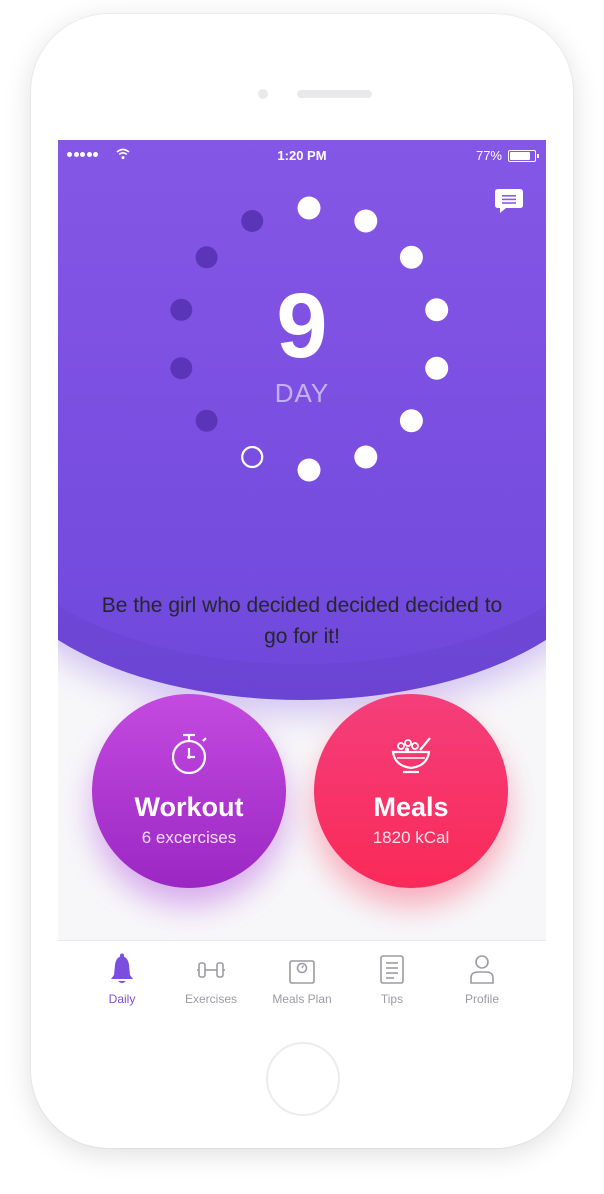 Image resolution: width=604 pixels, height=1194 pixels. I want to click on tab-profile-label: Profile, so click(481, 999).